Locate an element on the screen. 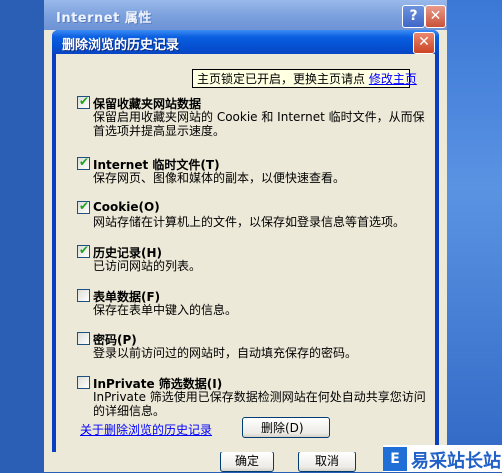 This screenshot has width=502, height=473. outer-window-title: Internet 属性 is located at coordinates (104, 18).